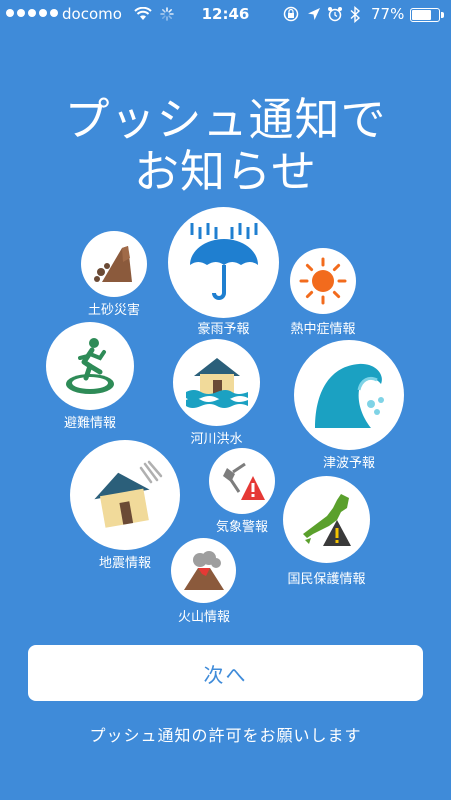 The height and width of the screenshot is (800, 451). What do you see at coordinates (225, 119) in the screenshot?
I see `title-line-1: プッシュ通知で` at bounding box center [225, 119].